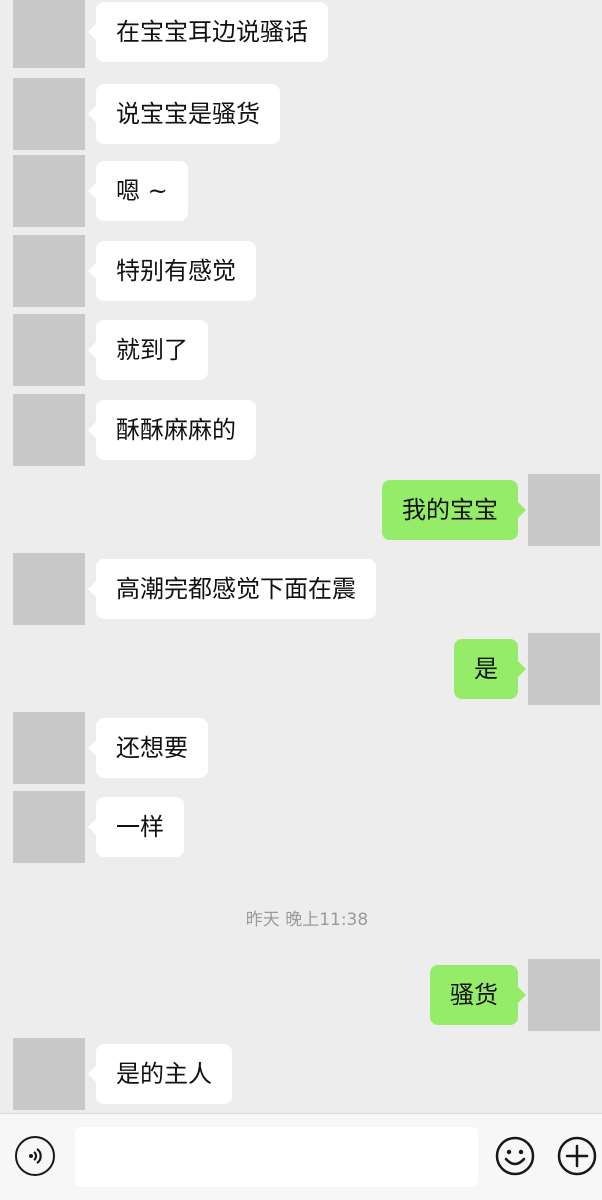 This screenshot has height=1200, width=602. Describe the element at coordinates (276, 1157) in the screenshot. I see `message-input` at that location.